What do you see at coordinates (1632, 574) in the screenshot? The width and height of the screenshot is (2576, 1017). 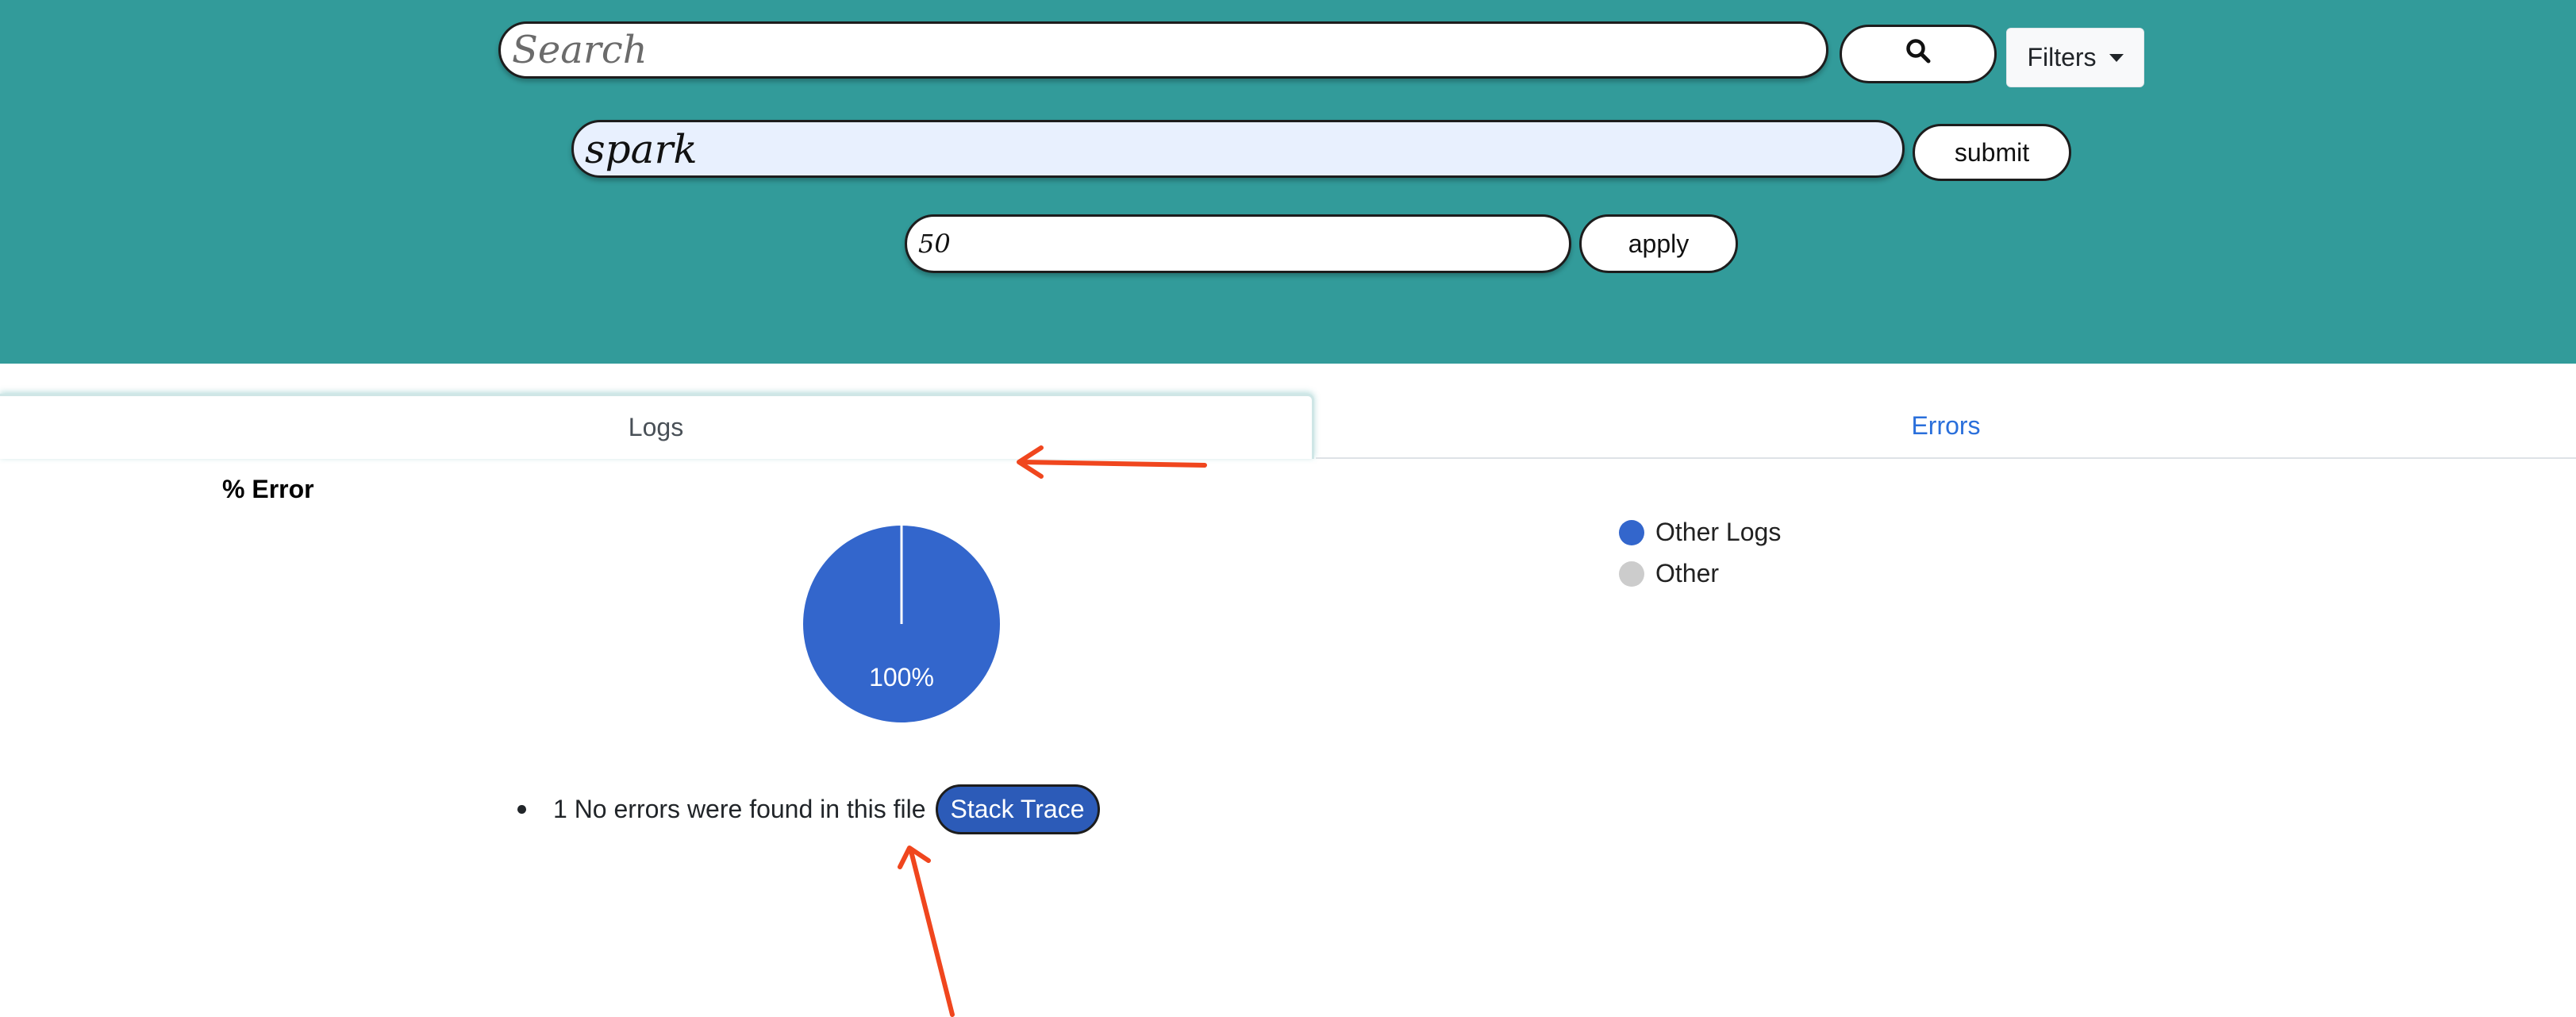 I see `legend-swatch-other` at bounding box center [1632, 574].